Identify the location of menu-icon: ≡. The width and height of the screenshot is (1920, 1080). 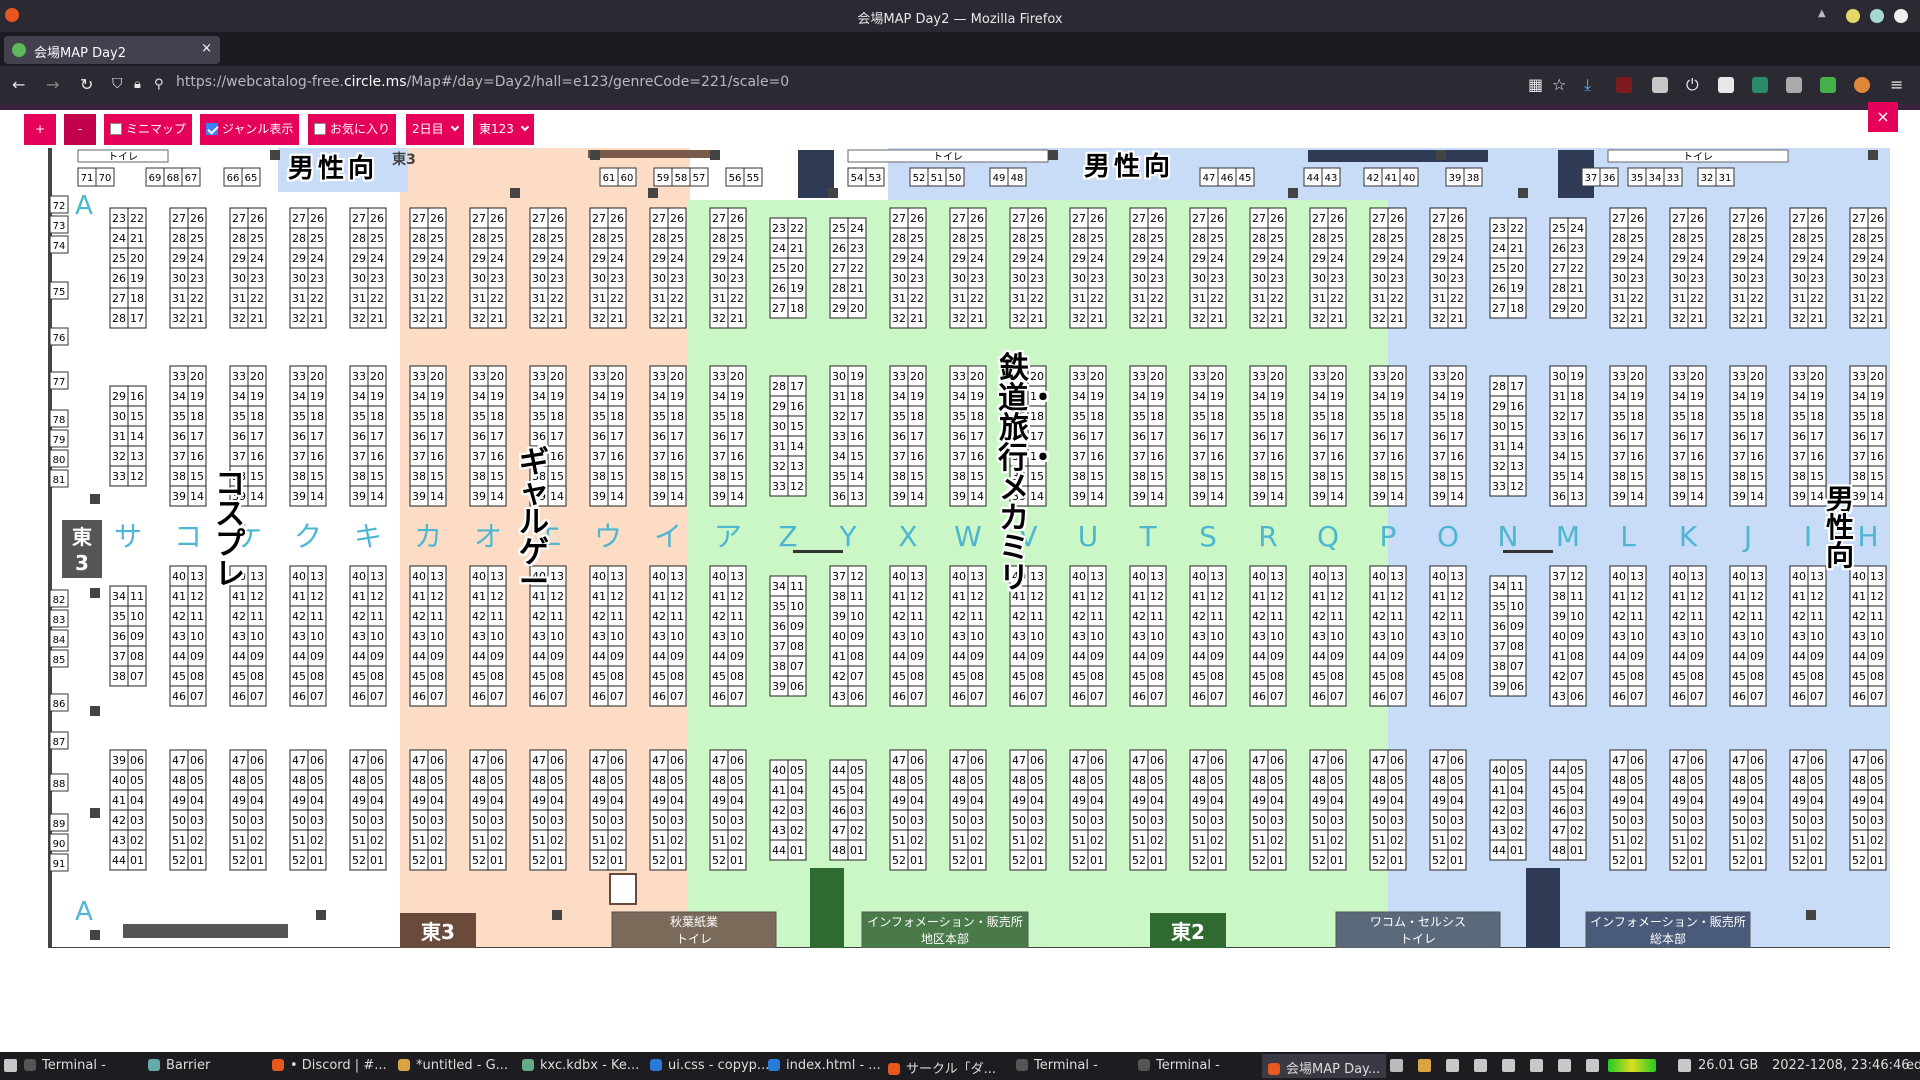
(1896, 84).